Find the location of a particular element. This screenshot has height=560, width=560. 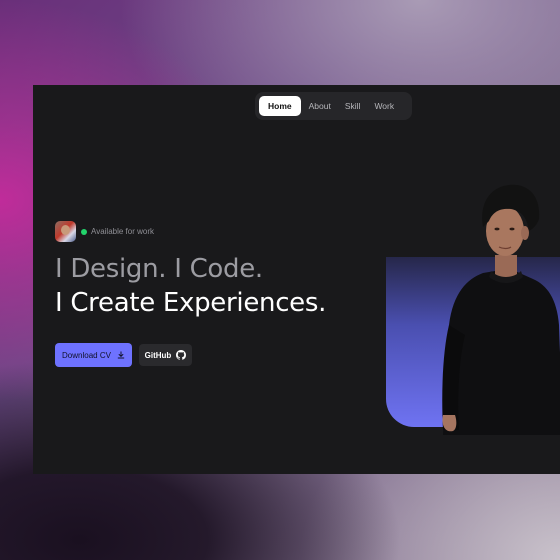

github-button: GitHub is located at coordinates (165, 355).